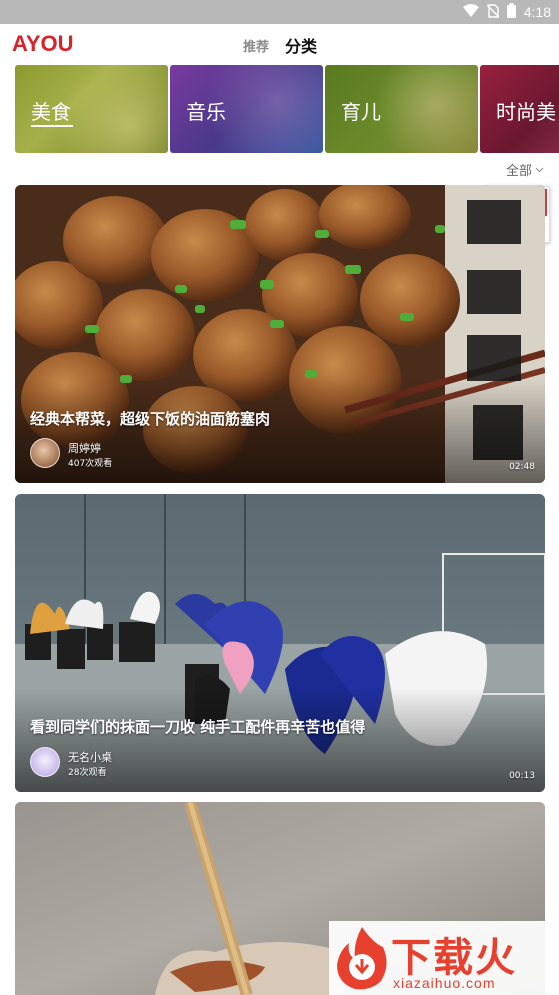 The image size is (559, 995). I want to click on app-logo: AYOU, so click(43, 43).